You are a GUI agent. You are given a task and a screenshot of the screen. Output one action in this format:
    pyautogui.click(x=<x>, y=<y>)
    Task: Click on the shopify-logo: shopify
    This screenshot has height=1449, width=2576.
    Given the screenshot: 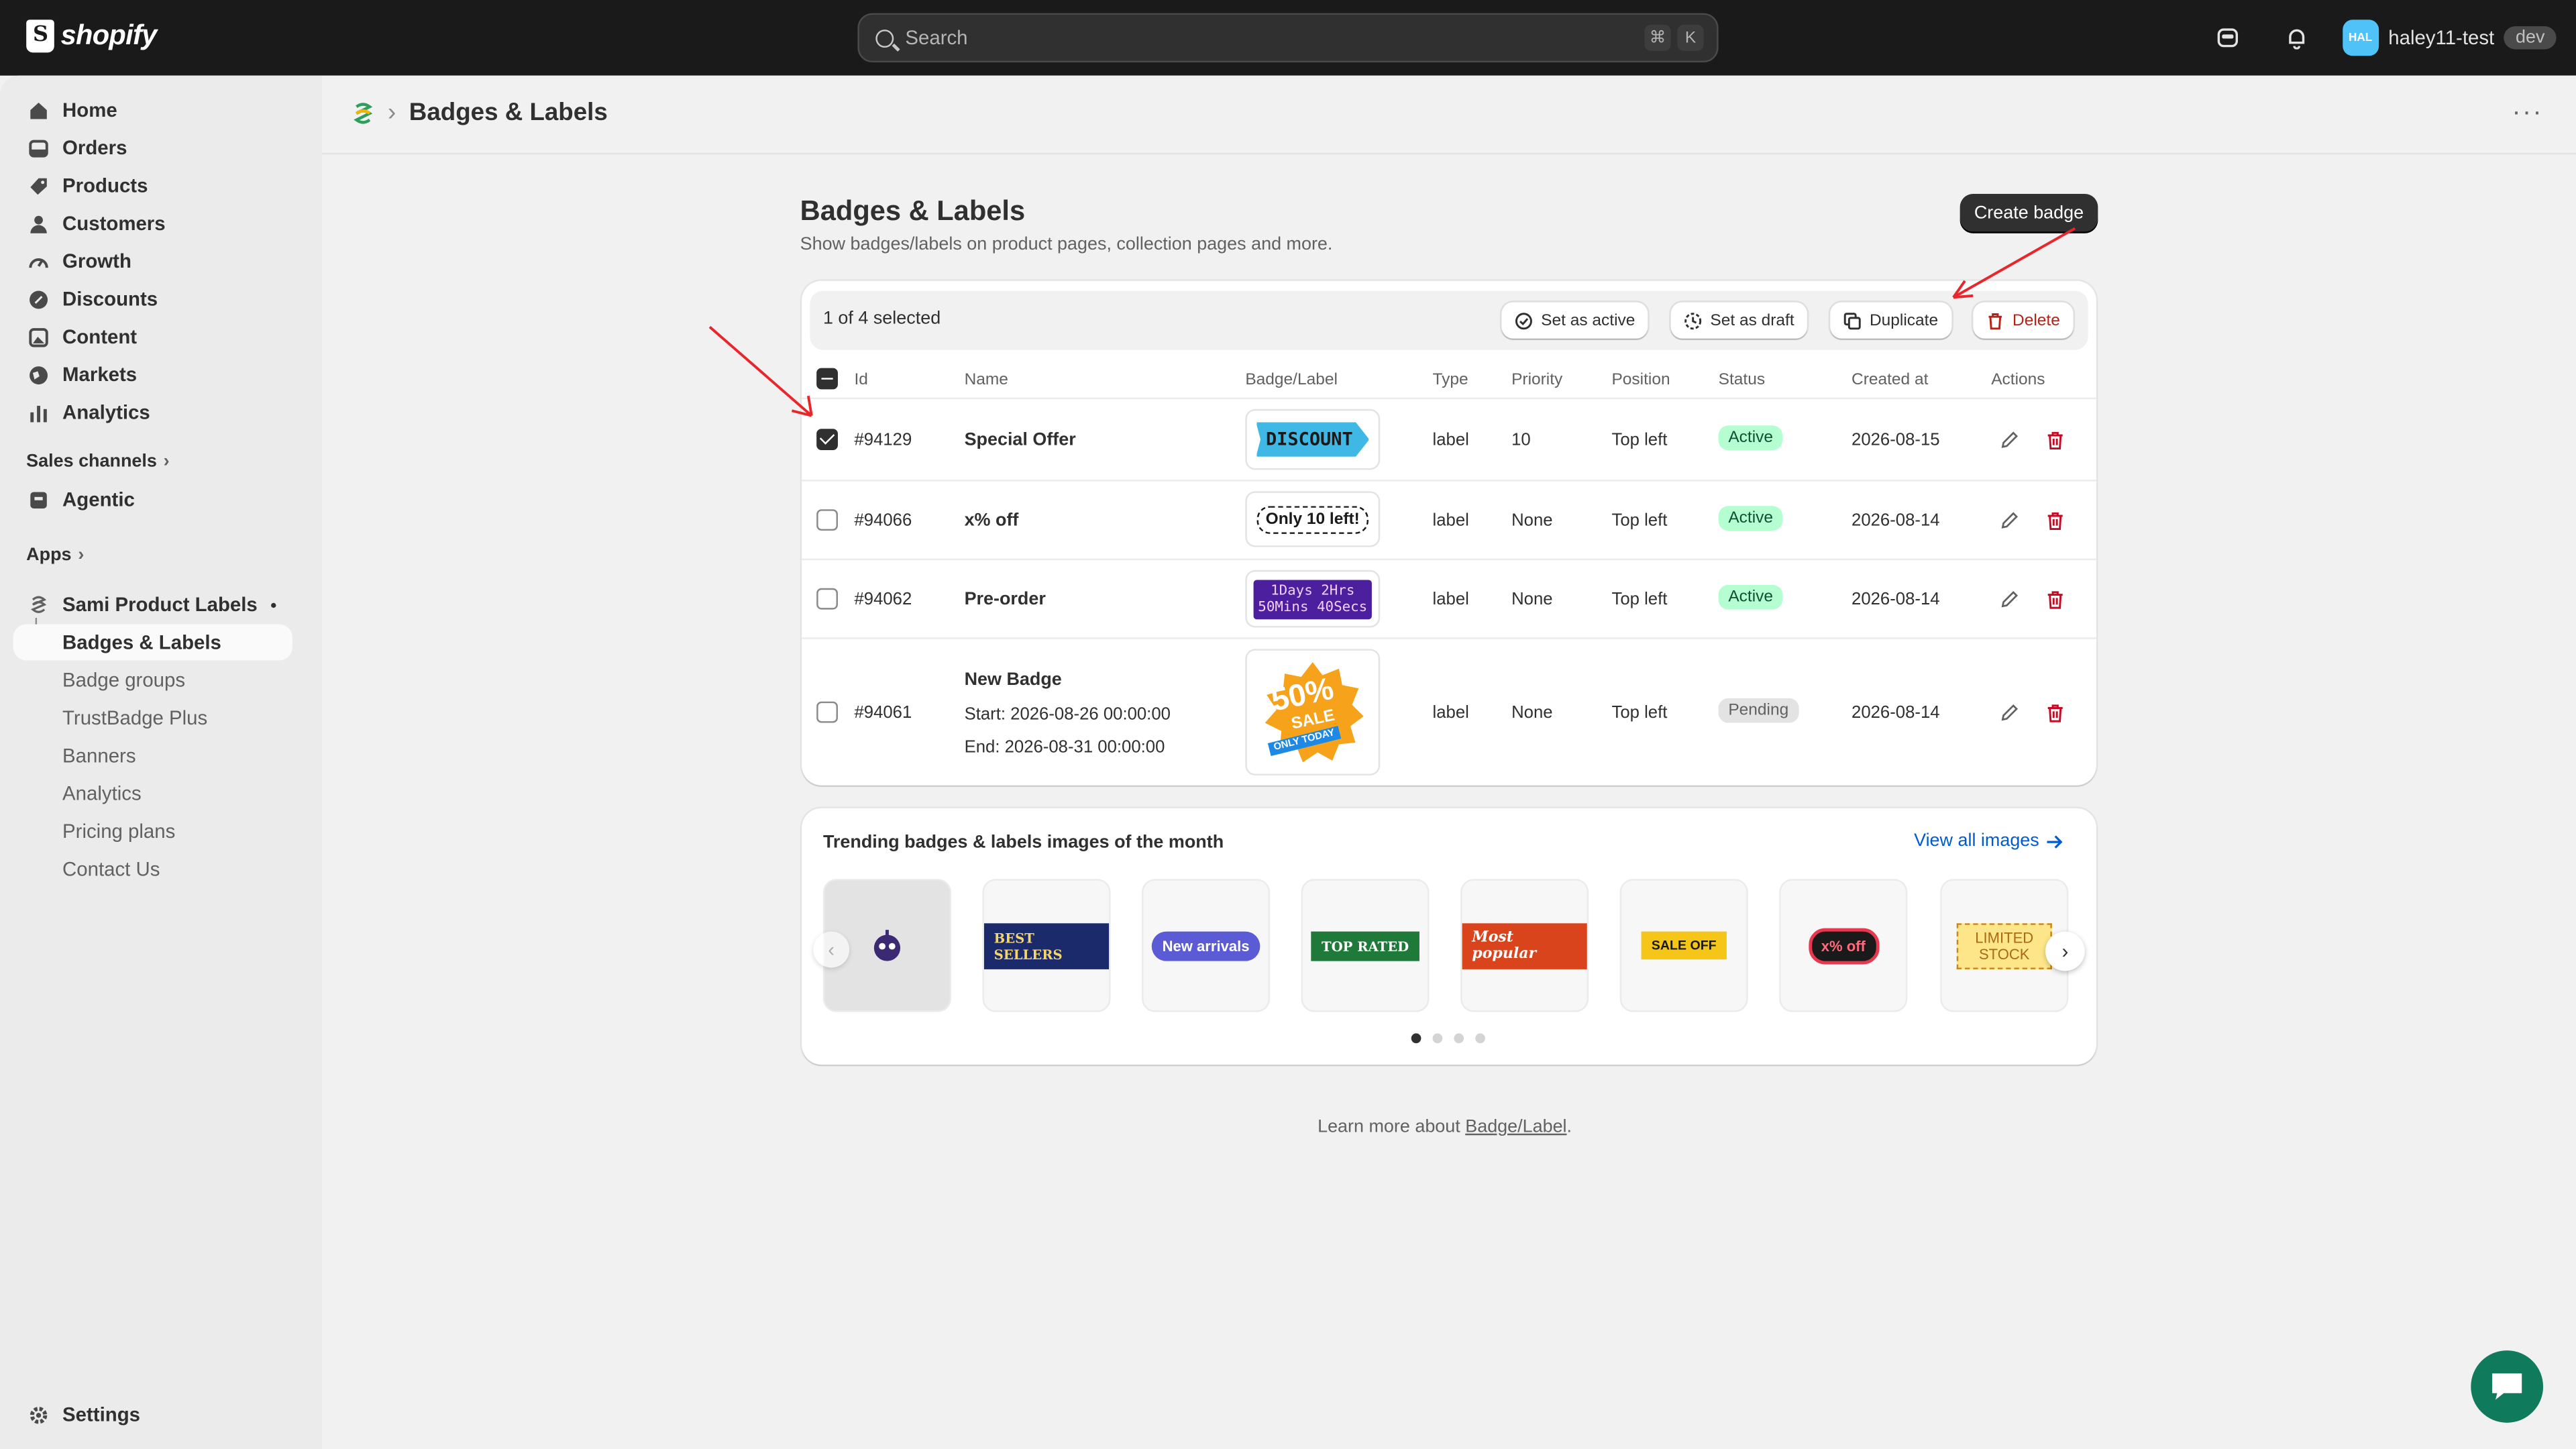 What is the action you would take?
    pyautogui.click(x=91, y=36)
    